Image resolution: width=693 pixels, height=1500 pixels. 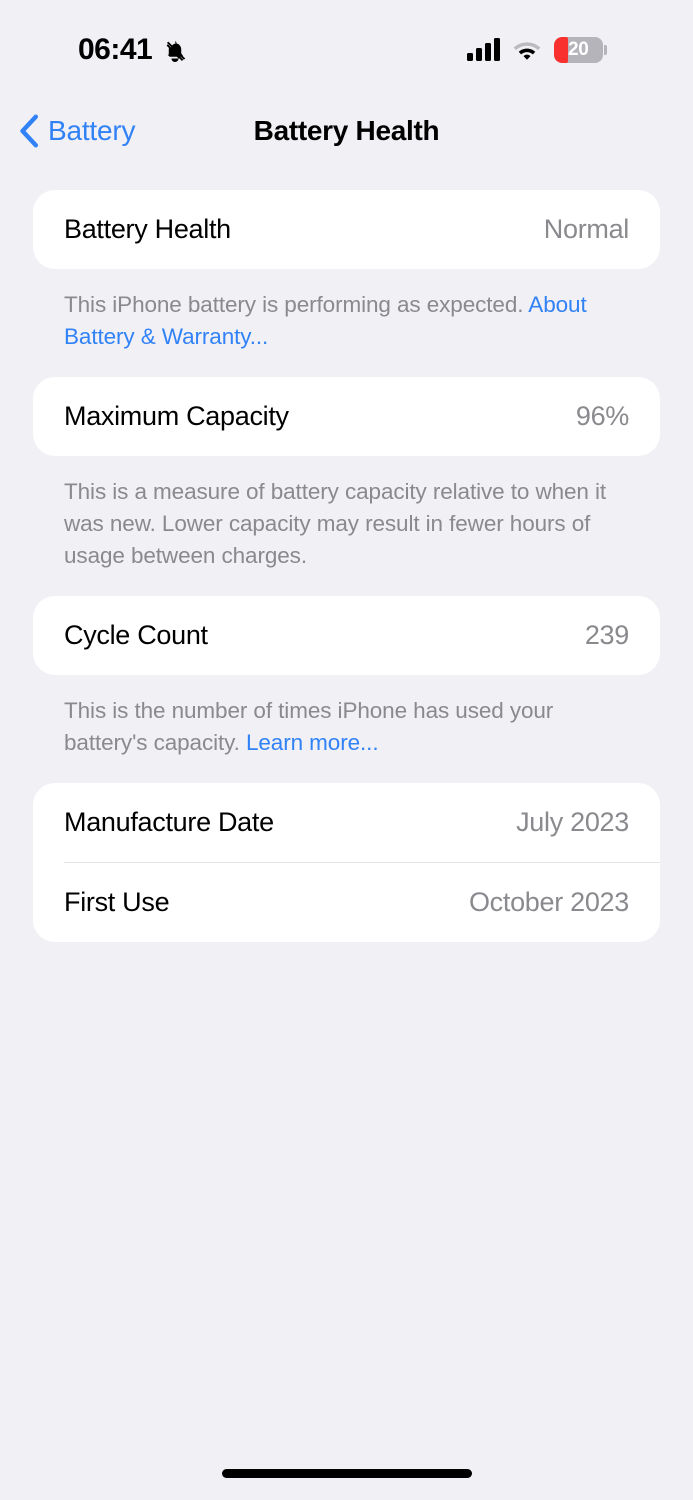 What do you see at coordinates (346, 178) in the screenshot?
I see `spacer-top` at bounding box center [346, 178].